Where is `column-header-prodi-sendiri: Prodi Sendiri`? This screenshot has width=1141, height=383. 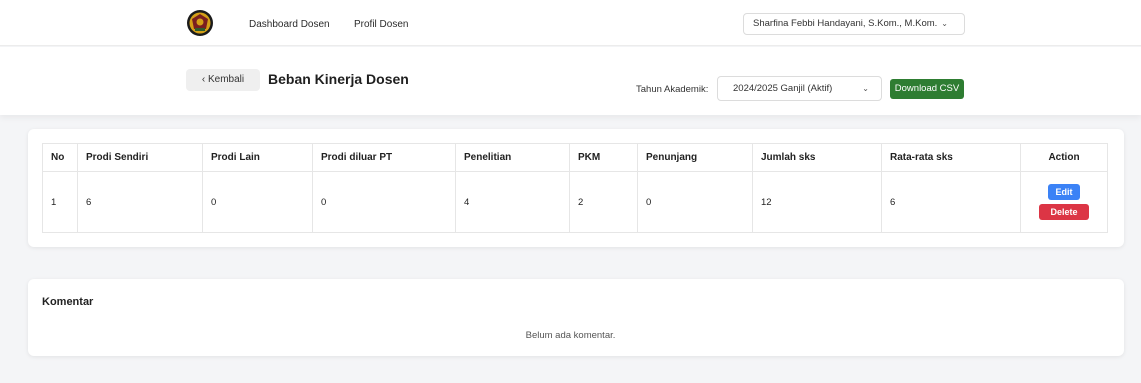
column-header-prodi-sendiri: Prodi Sendiri is located at coordinates (140, 157).